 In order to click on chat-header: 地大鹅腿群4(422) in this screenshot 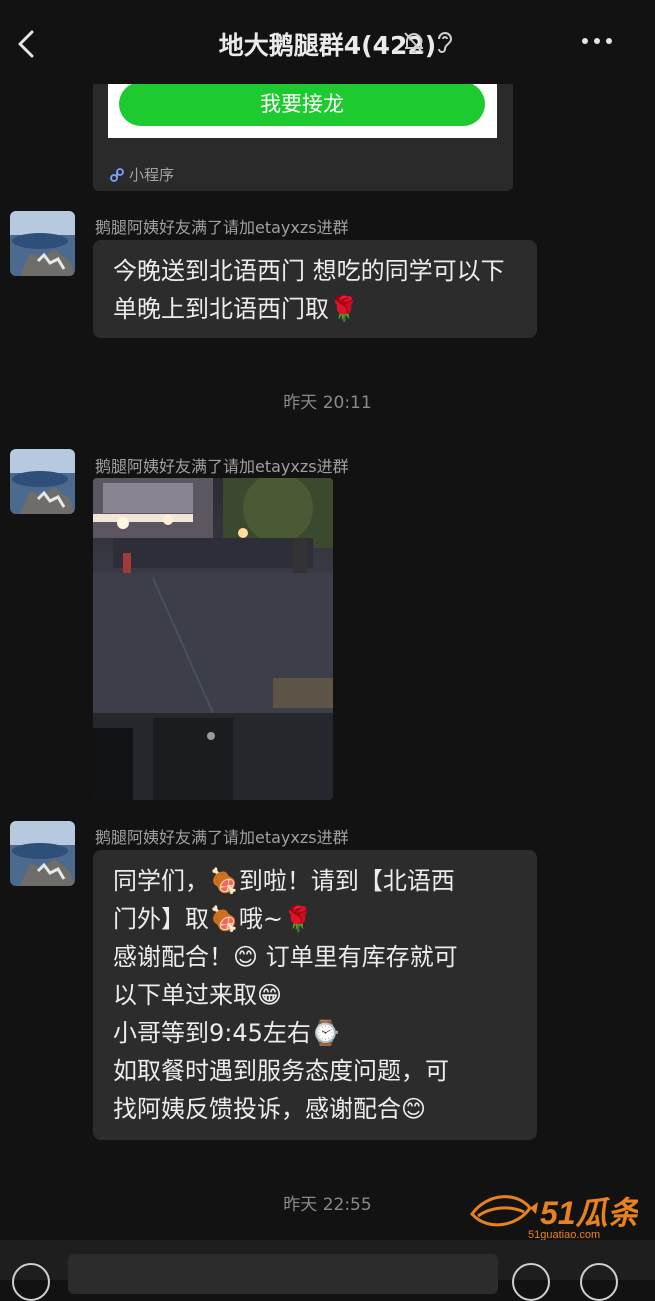, I will do `click(327, 42)`.